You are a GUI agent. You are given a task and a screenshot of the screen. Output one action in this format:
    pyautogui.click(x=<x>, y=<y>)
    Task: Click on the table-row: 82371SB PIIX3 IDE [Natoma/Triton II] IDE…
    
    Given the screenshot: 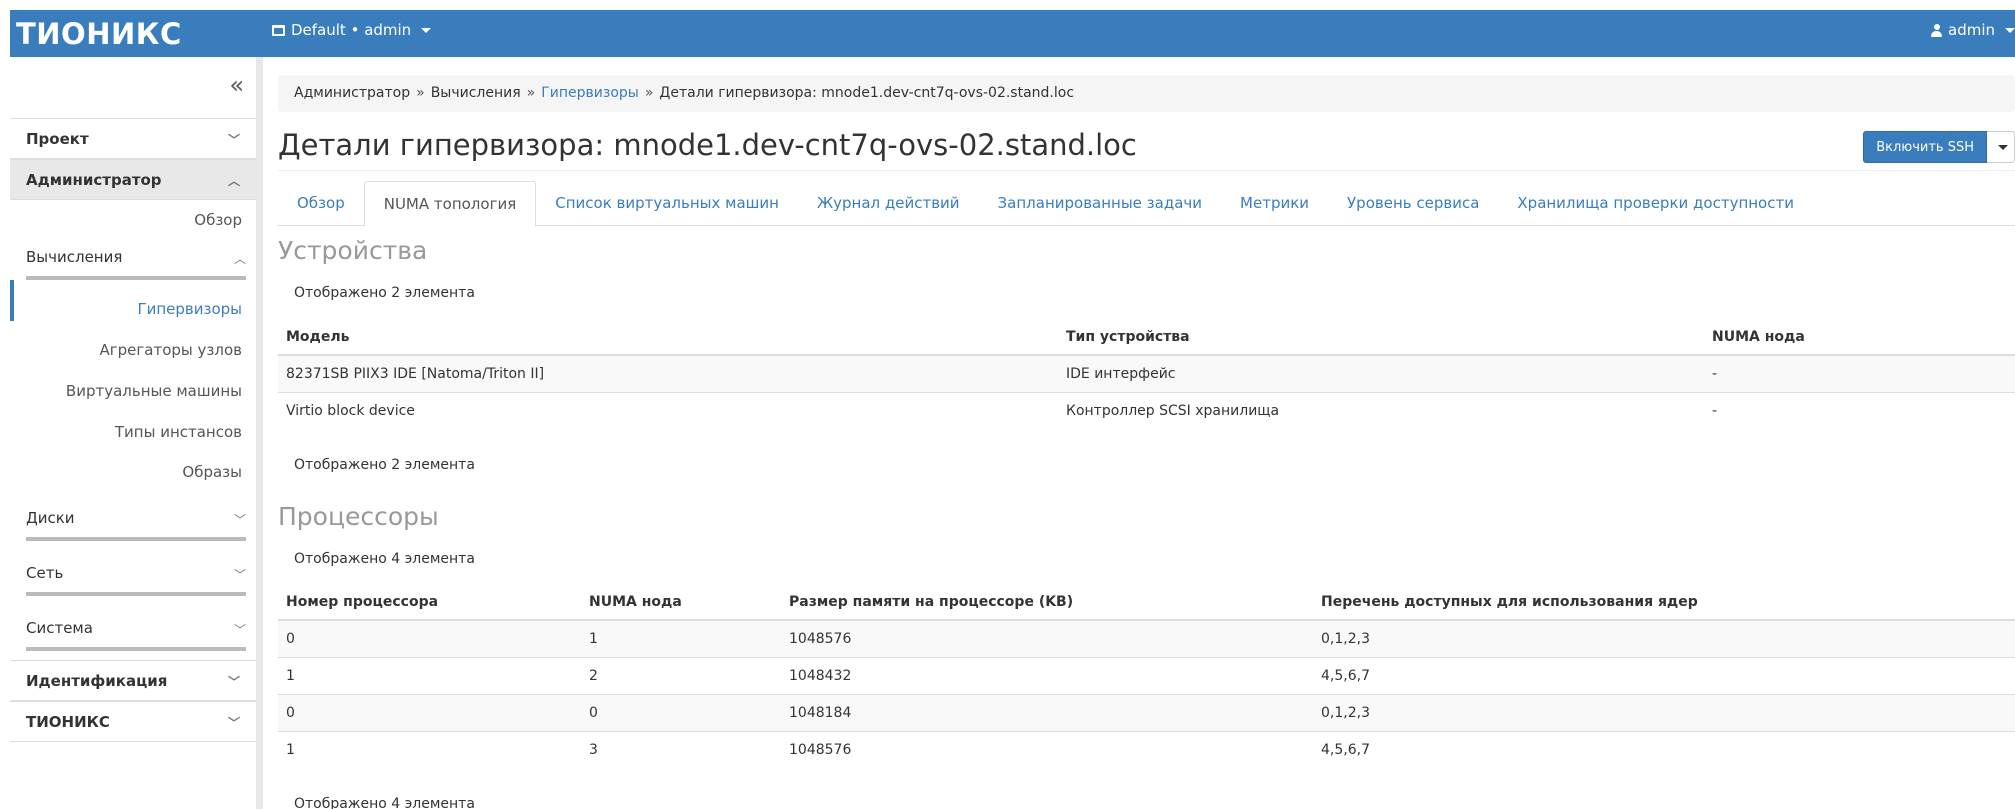 What is the action you would take?
    pyautogui.click(x=1146, y=373)
    